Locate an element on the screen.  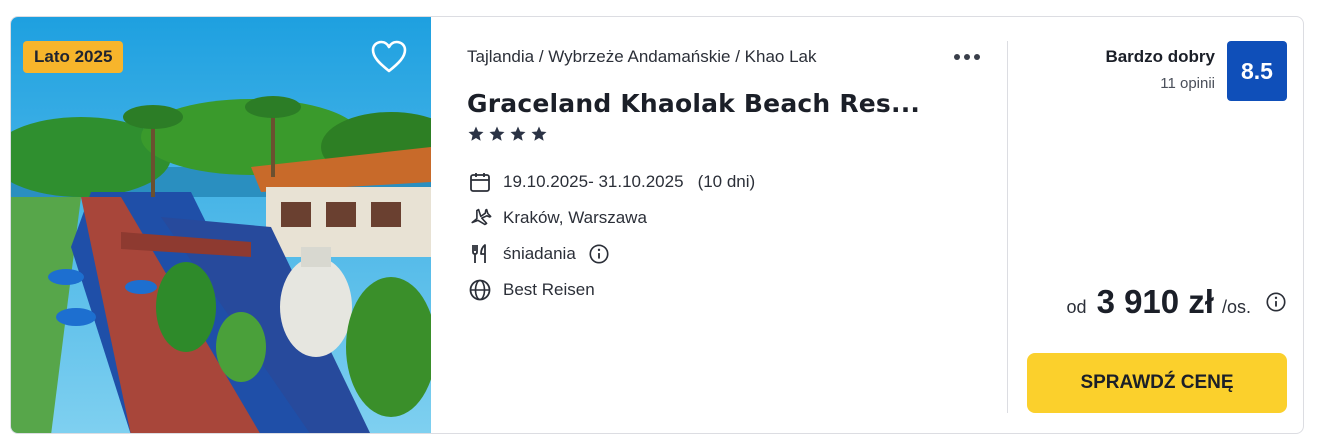
heart-icon is located at coordinates (389, 56).